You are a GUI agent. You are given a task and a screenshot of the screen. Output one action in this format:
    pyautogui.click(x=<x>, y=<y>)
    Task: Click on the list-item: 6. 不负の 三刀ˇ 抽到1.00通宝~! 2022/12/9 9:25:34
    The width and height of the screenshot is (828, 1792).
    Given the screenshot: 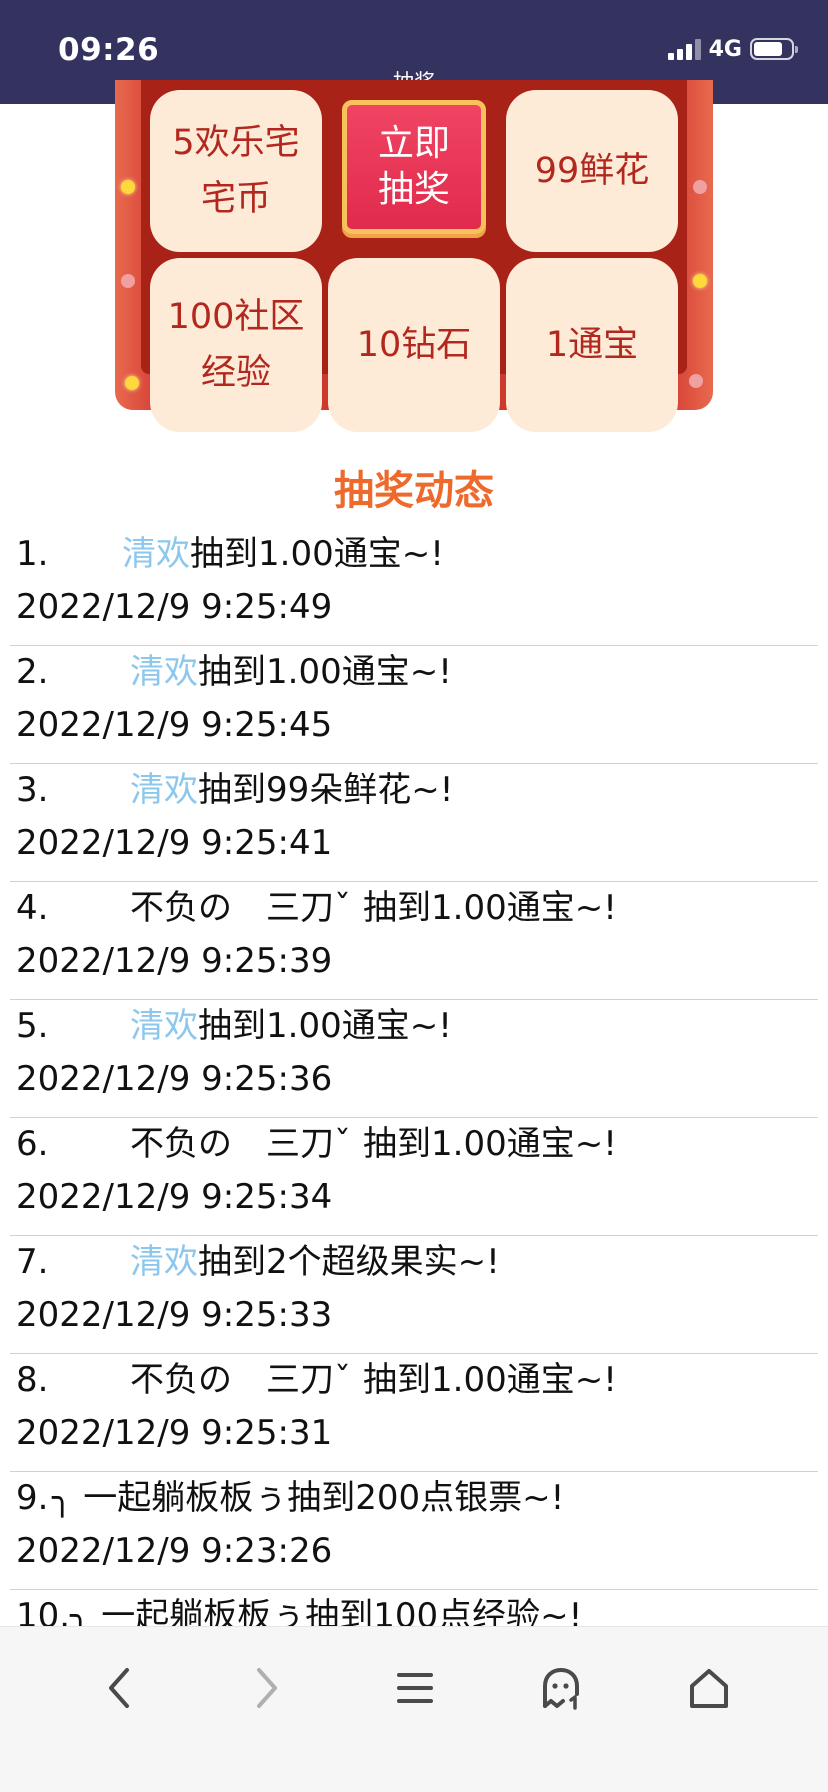 What is the action you would take?
    pyautogui.click(x=414, y=1177)
    